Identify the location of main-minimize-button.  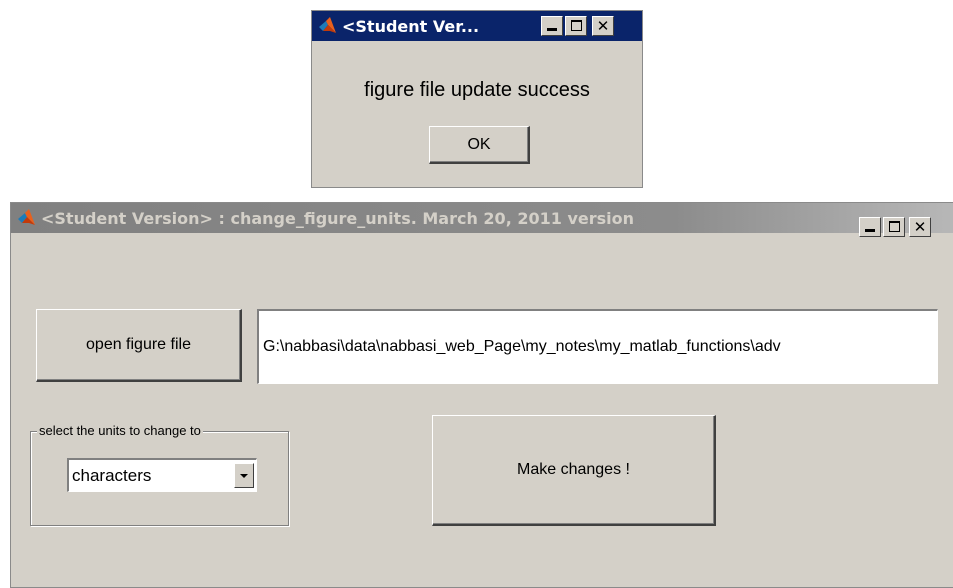
(870, 227).